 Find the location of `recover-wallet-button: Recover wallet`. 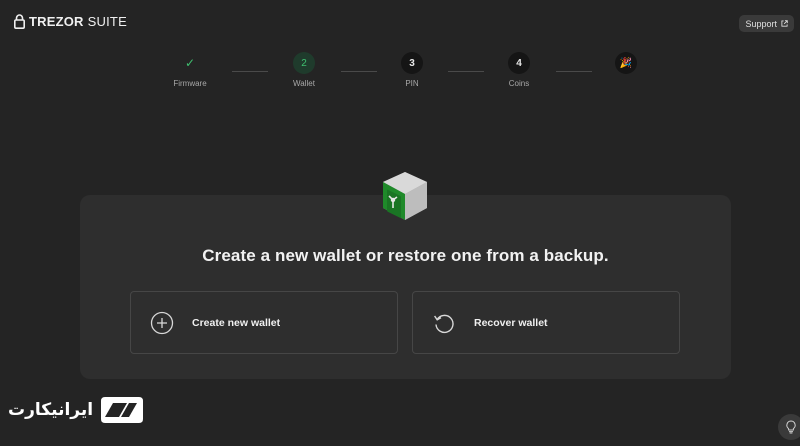

recover-wallet-button: Recover wallet is located at coordinates (546, 322).